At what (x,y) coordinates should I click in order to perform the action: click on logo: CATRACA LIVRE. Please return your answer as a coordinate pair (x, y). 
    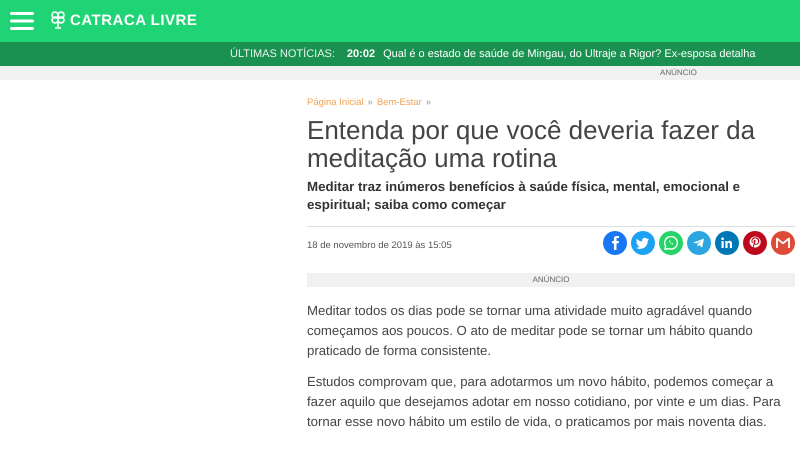
    Looking at the image, I should click on (124, 21).